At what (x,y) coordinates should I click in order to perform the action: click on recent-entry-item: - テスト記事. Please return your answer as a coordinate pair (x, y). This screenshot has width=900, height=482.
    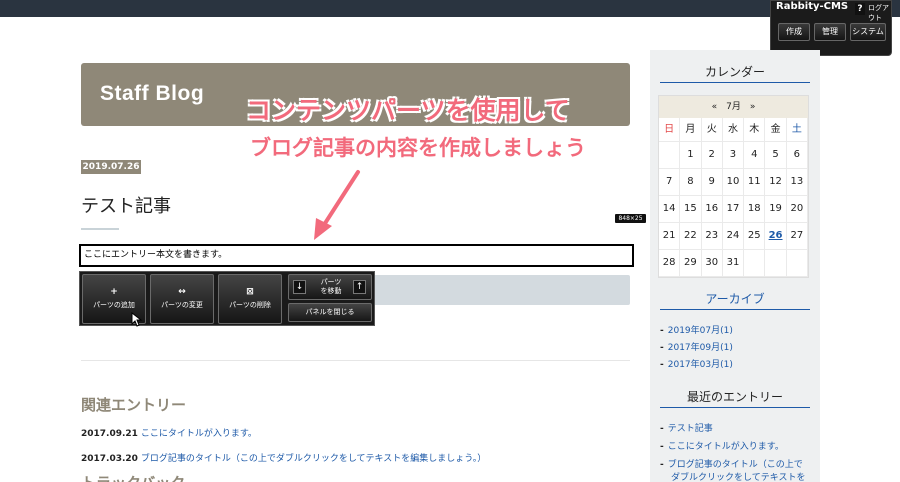
    Looking at the image, I should click on (686, 429).